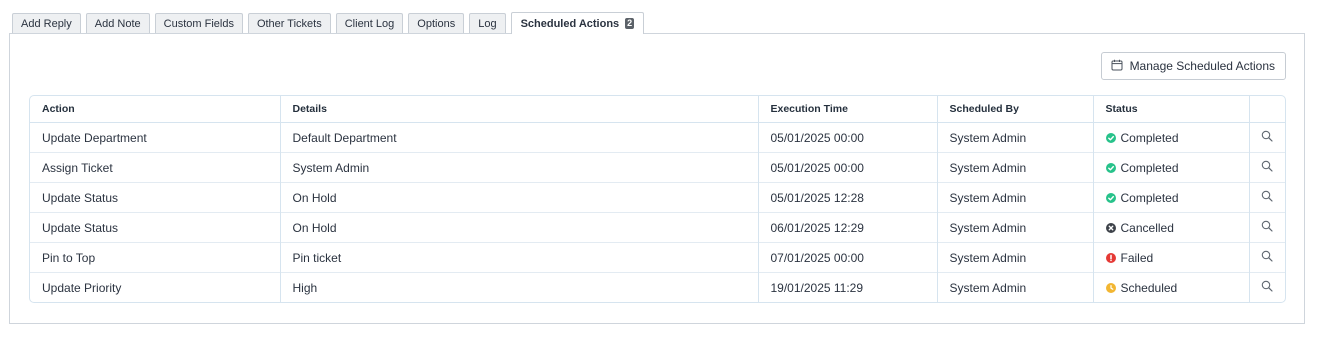 The height and width of the screenshot is (339, 1318). I want to click on tab-add-note: Add Note, so click(117, 23).